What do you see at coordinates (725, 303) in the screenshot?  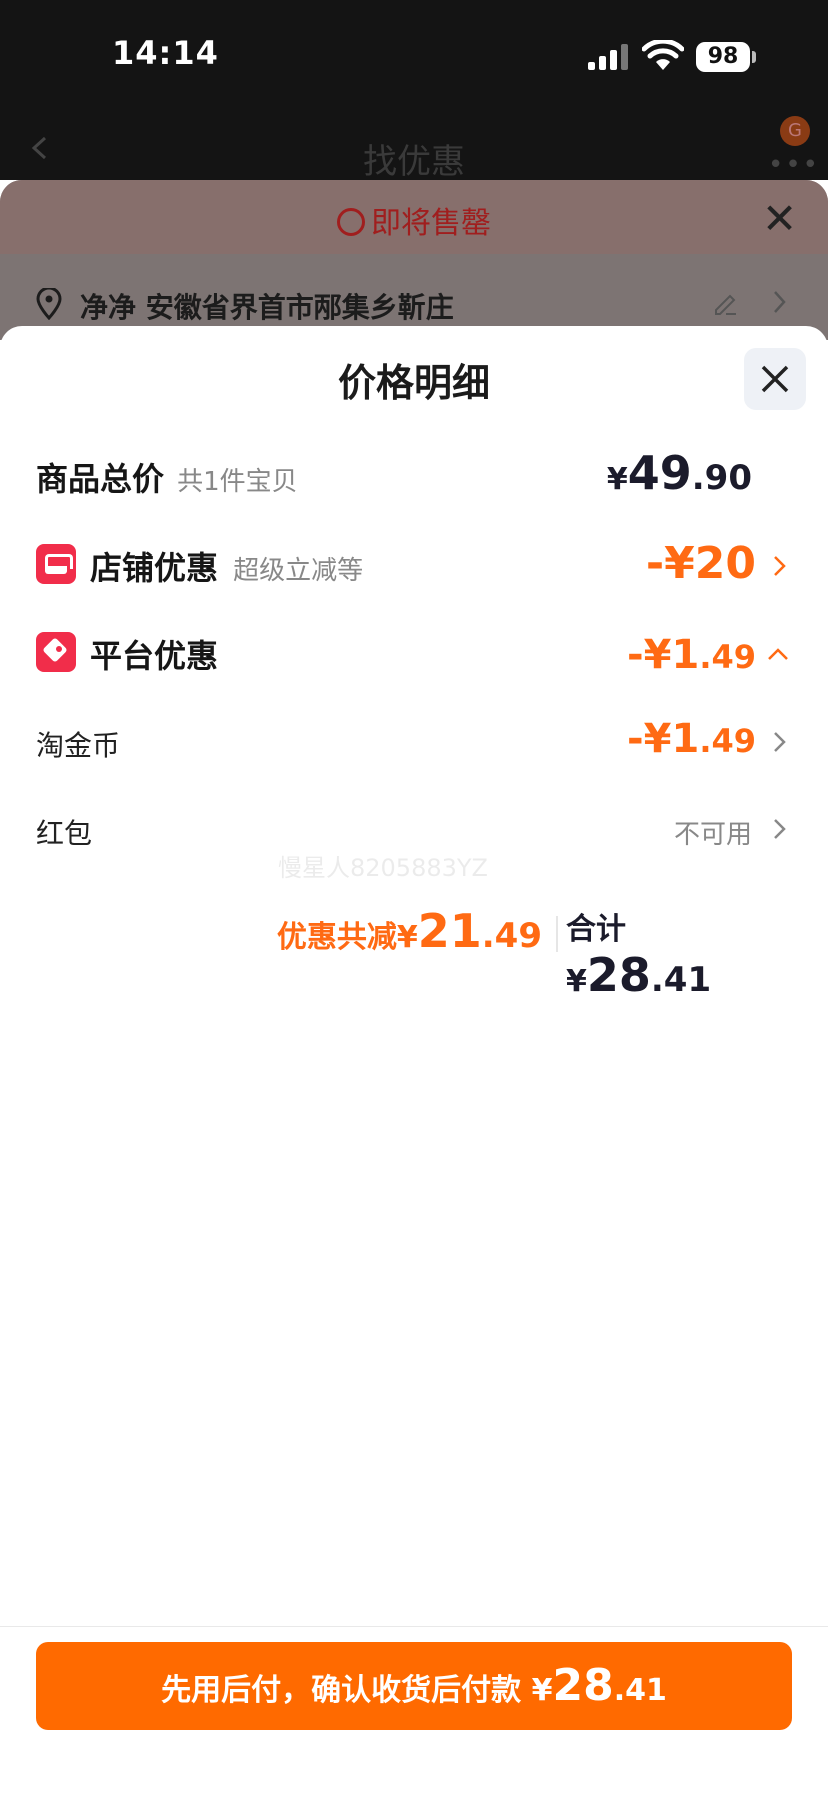 I see `edit-icon` at bounding box center [725, 303].